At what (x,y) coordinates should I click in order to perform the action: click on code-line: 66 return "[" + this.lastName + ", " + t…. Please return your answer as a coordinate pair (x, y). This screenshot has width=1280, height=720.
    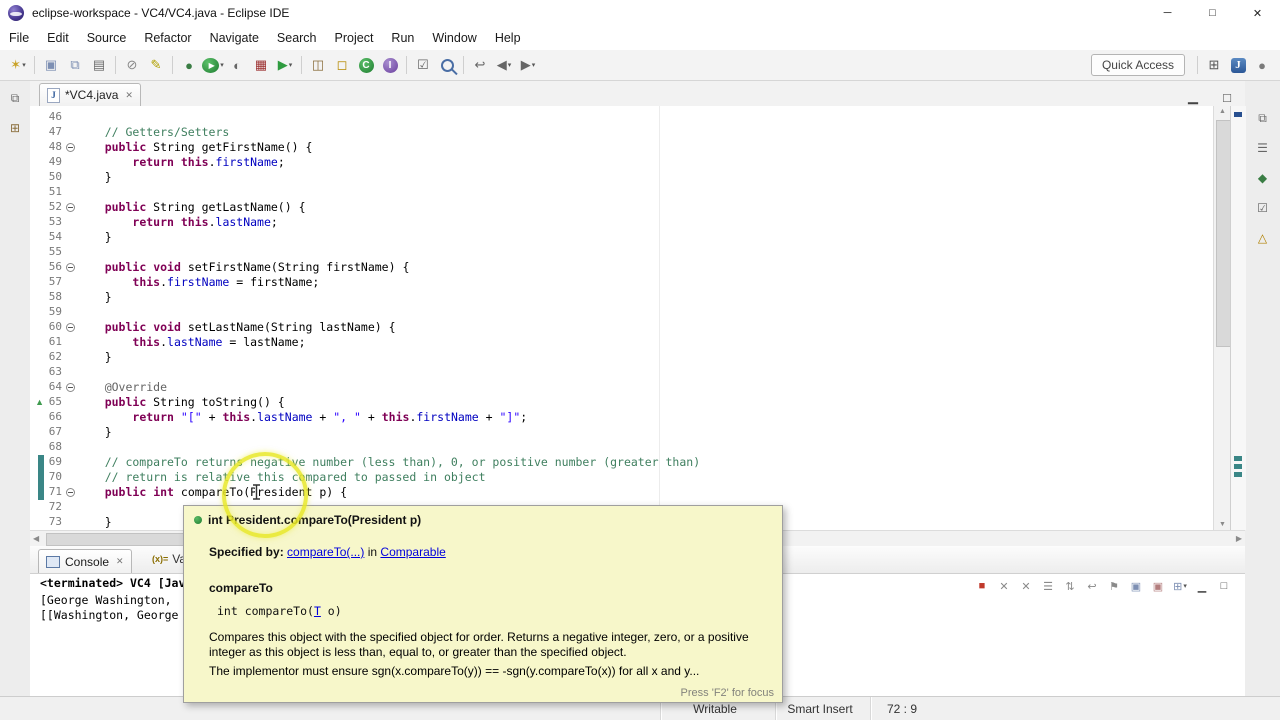
    Looking at the image, I should click on (621, 417).